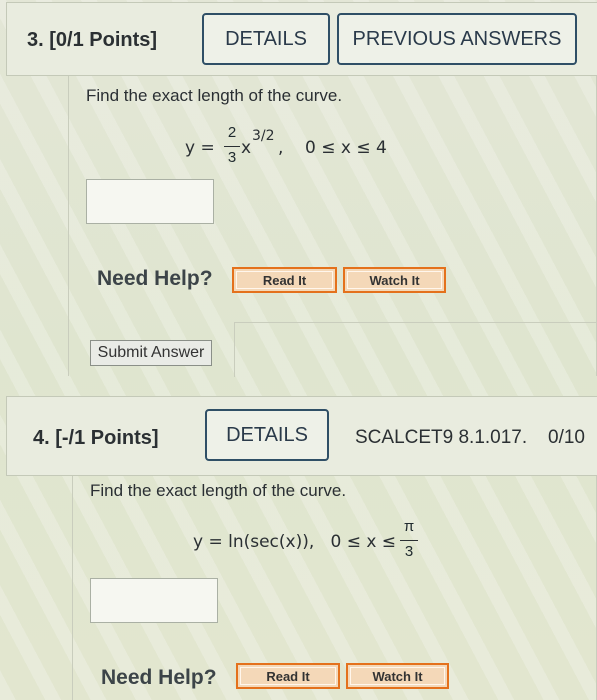  What do you see at coordinates (288, 676) in the screenshot?
I see `question-4-read-it-button: Read It` at bounding box center [288, 676].